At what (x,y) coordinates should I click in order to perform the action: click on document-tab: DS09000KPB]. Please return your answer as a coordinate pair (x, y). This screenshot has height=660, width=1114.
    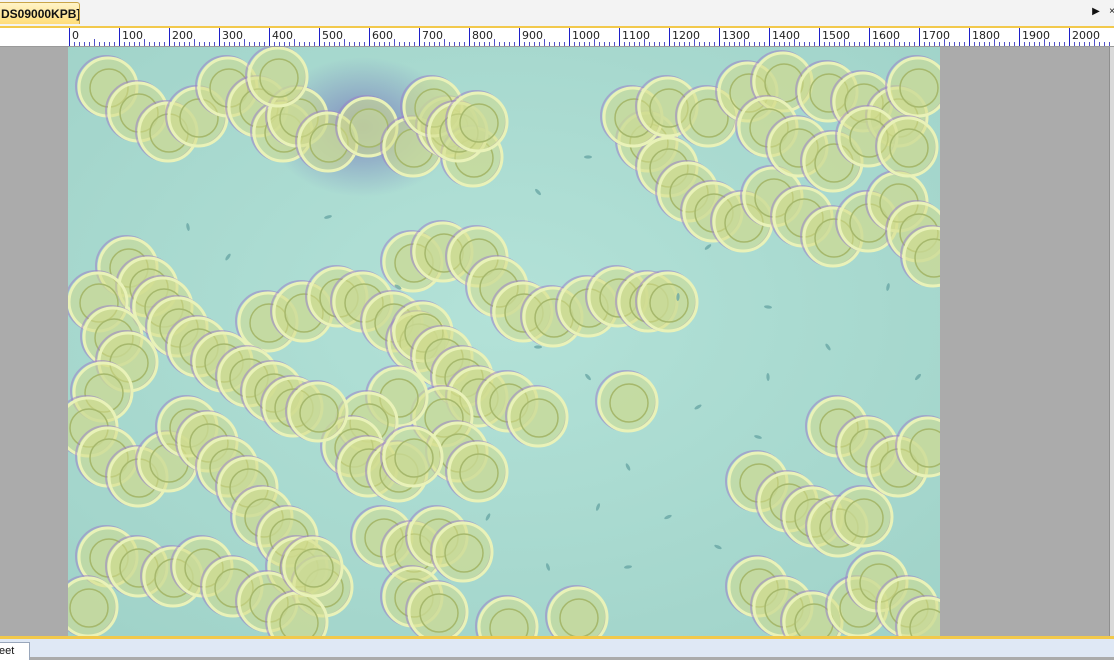
    Looking at the image, I should click on (40, 13).